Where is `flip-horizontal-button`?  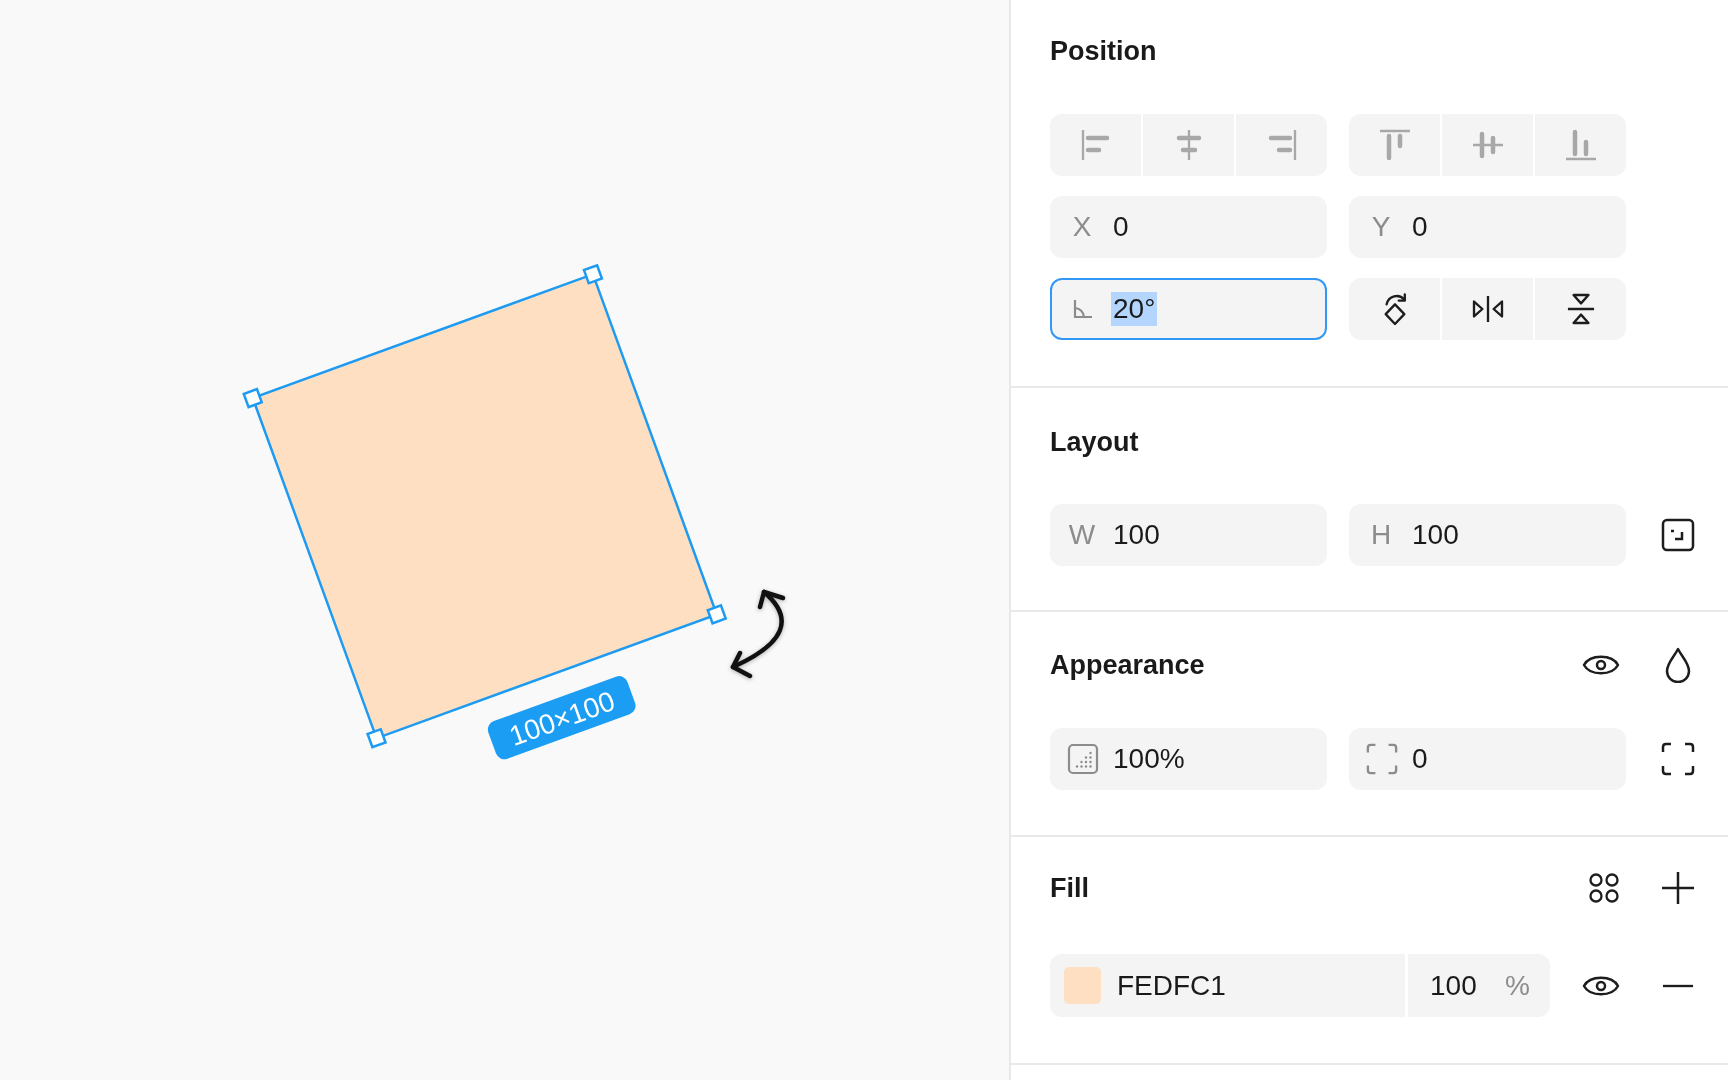
flip-horizontal-button is located at coordinates (1487, 309).